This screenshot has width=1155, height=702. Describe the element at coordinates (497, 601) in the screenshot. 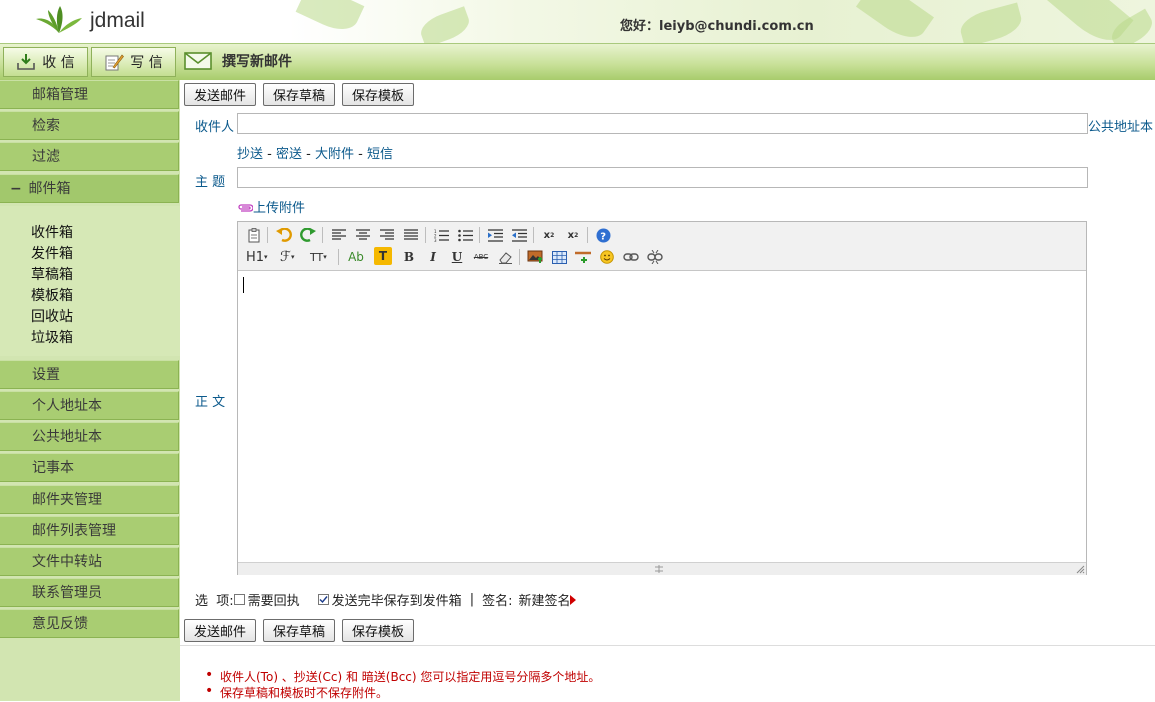

I see `signature-label: 签名:` at that location.